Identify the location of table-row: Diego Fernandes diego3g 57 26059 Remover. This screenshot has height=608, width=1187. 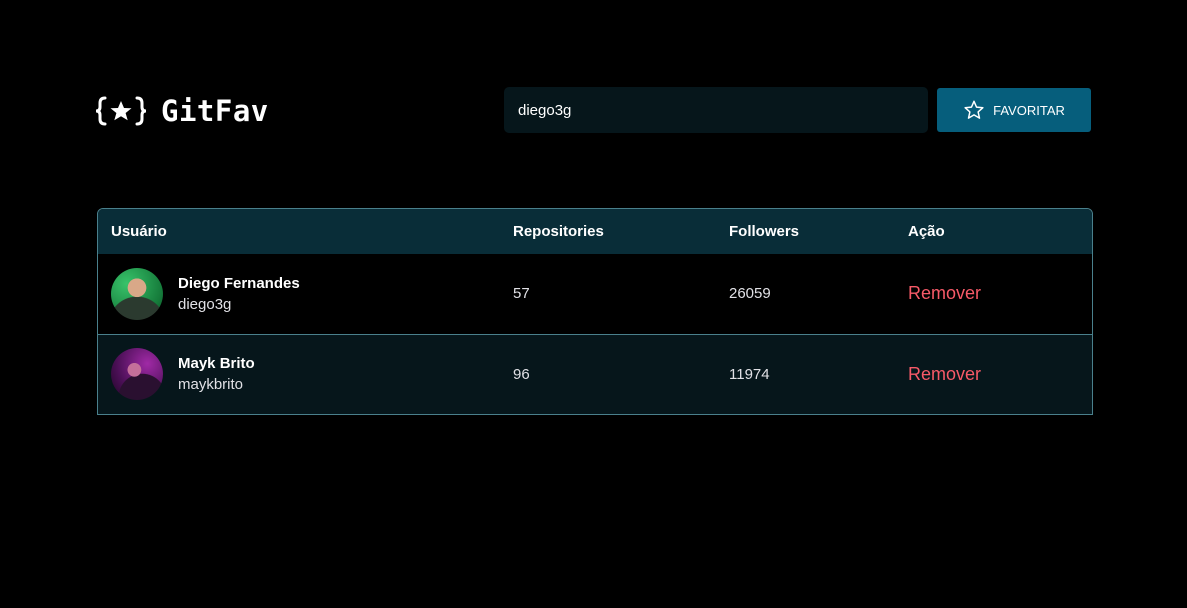
(595, 294).